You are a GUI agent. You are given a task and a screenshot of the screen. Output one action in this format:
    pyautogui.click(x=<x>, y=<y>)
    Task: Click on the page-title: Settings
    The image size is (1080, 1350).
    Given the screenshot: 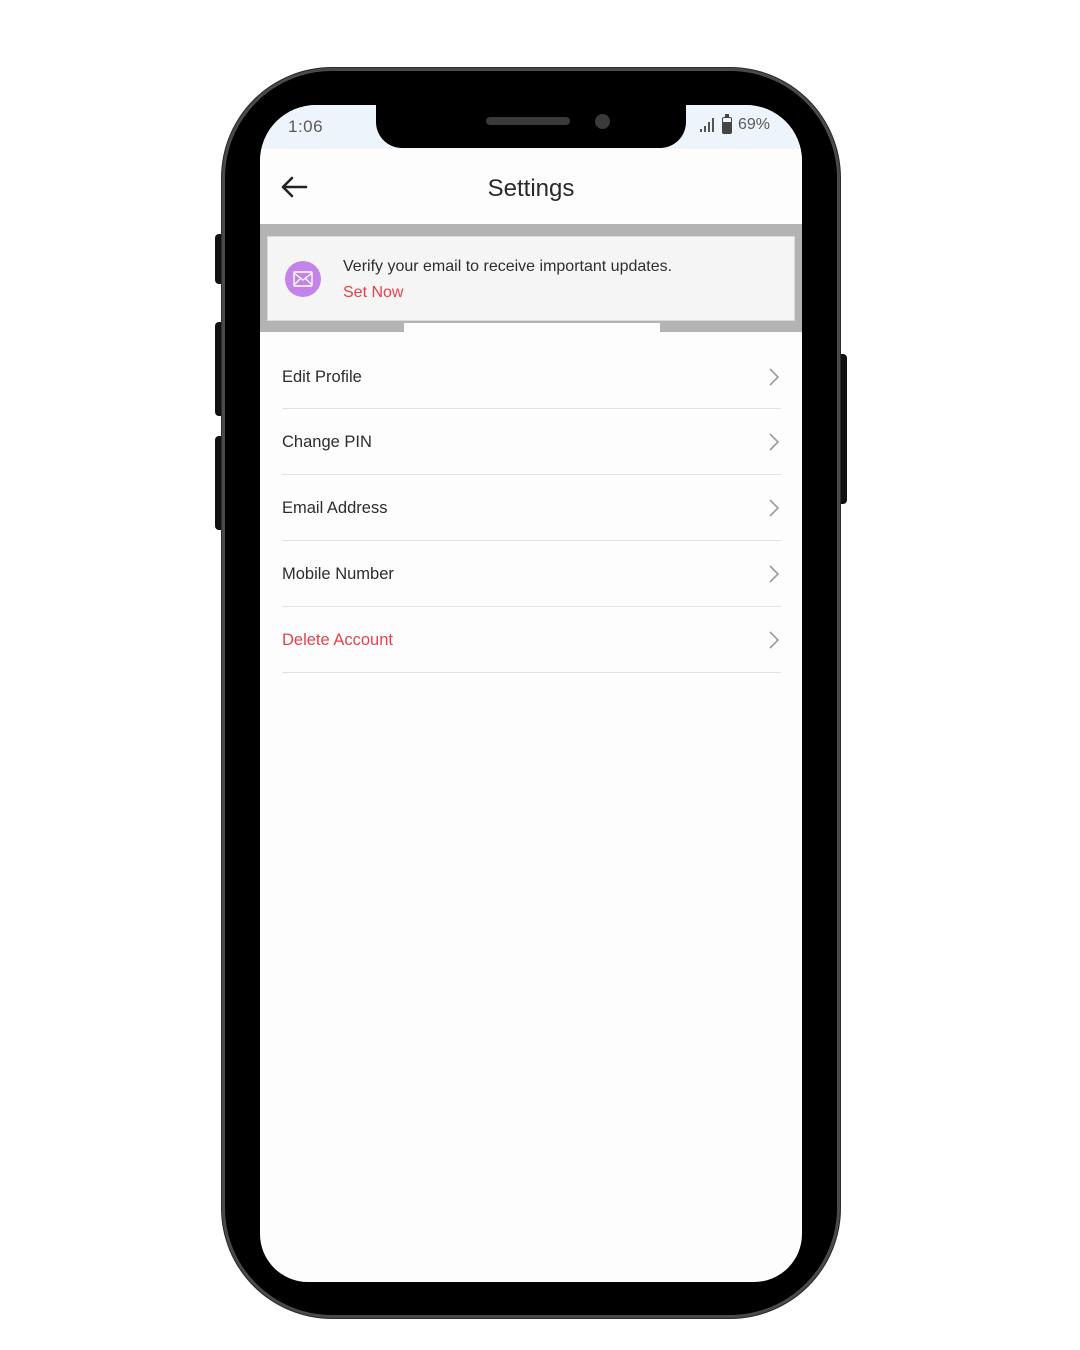 What is the action you would take?
    pyautogui.click(x=531, y=188)
    